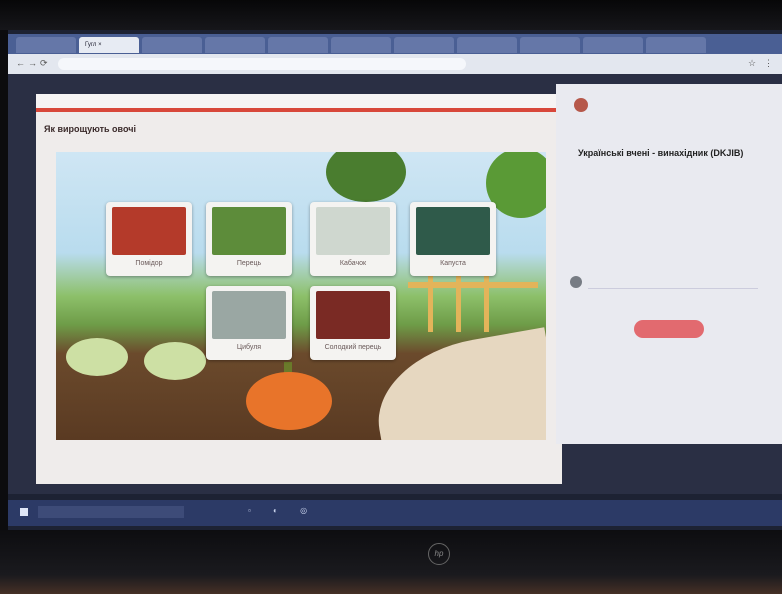  What do you see at coordinates (289, 401) in the screenshot?
I see `pumpkin-illustration` at bounding box center [289, 401].